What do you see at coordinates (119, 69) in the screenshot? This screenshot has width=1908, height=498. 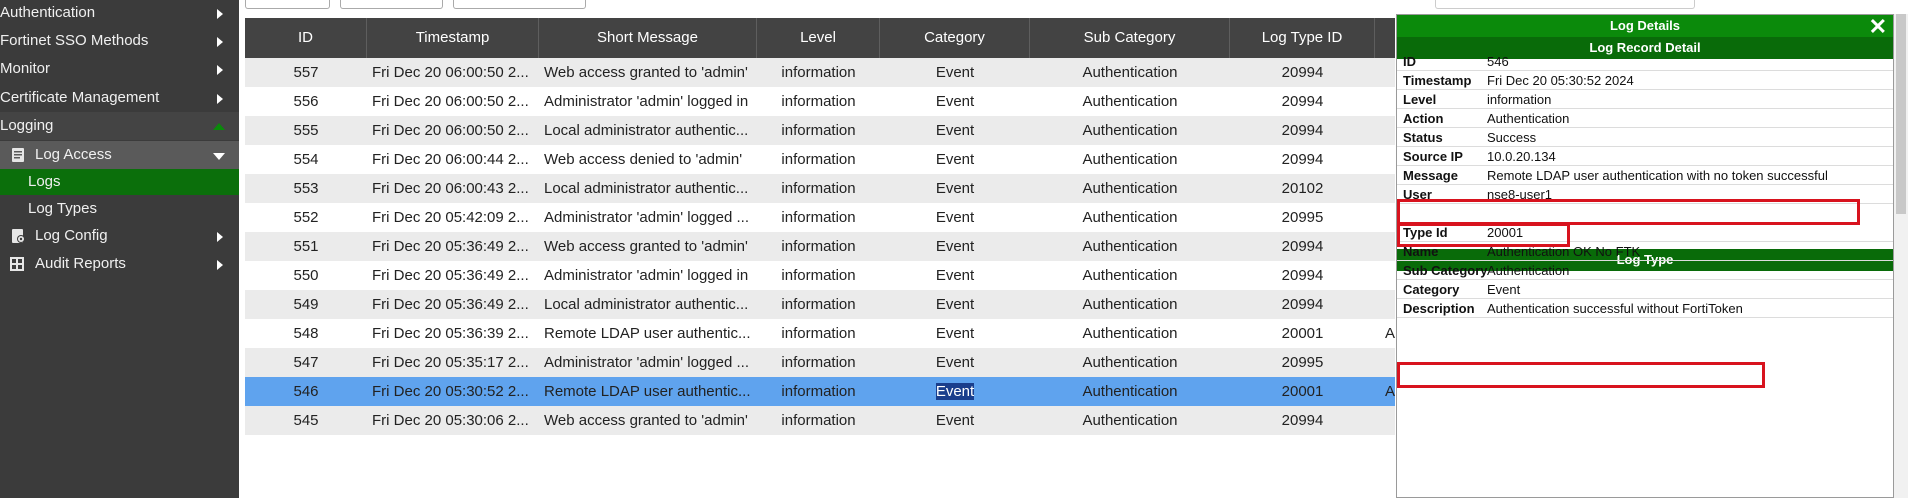 I see `sidebar-item-monitor: Monitor` at bounding box center [119, 69].